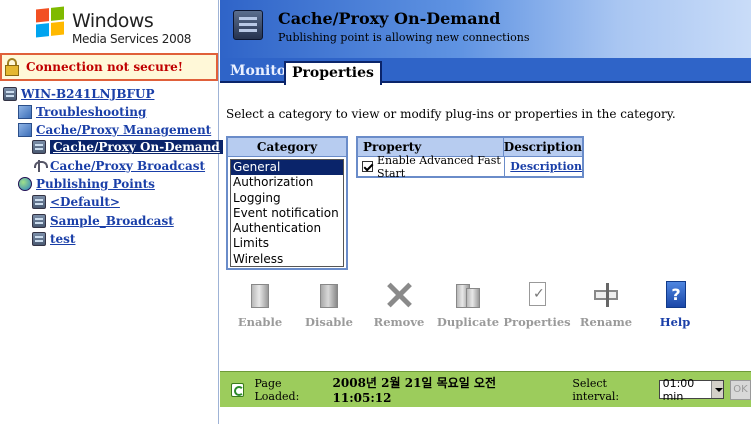  What do you see at coordinates (40, 166) in the screenshot?
I see `broadcast-antenna-icon` at bounding box center [40, 166].